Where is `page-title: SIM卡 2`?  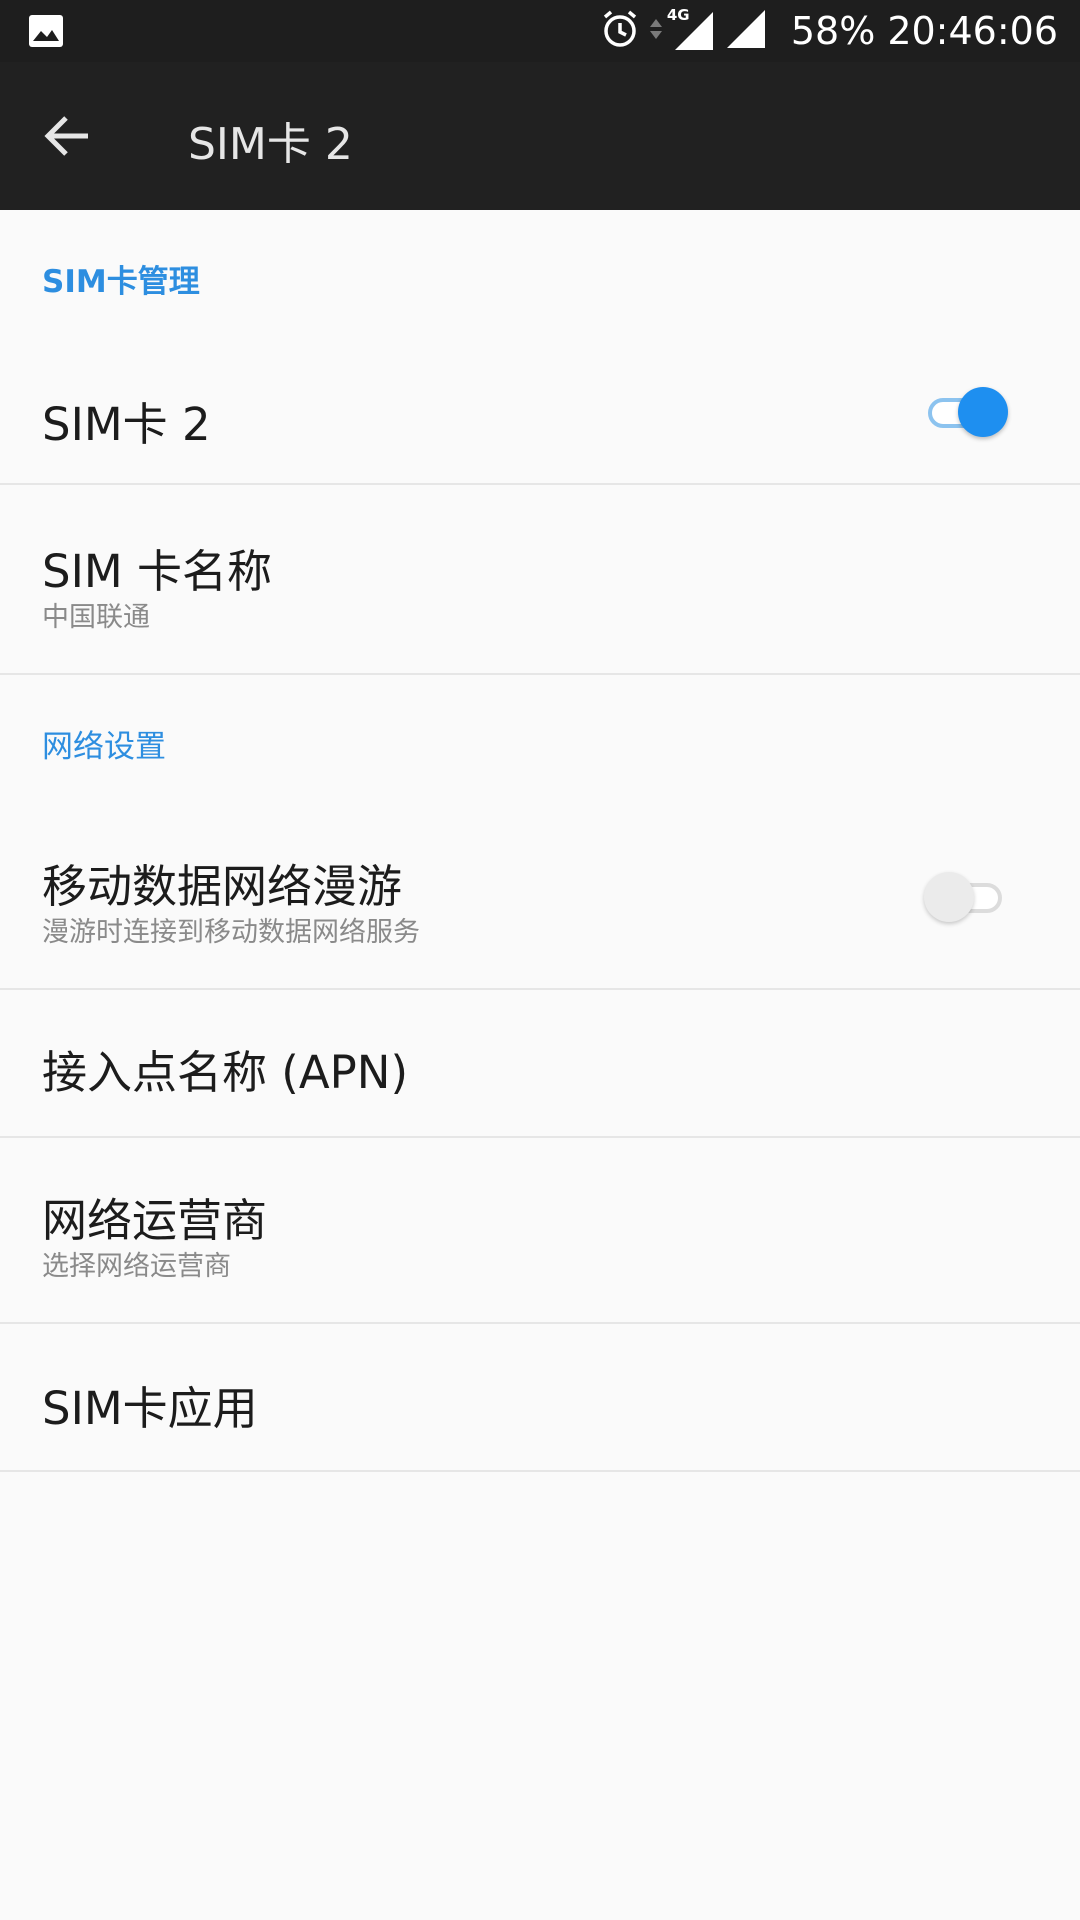
page-title: SIM卡 2 is located at coordinates (270, 144).